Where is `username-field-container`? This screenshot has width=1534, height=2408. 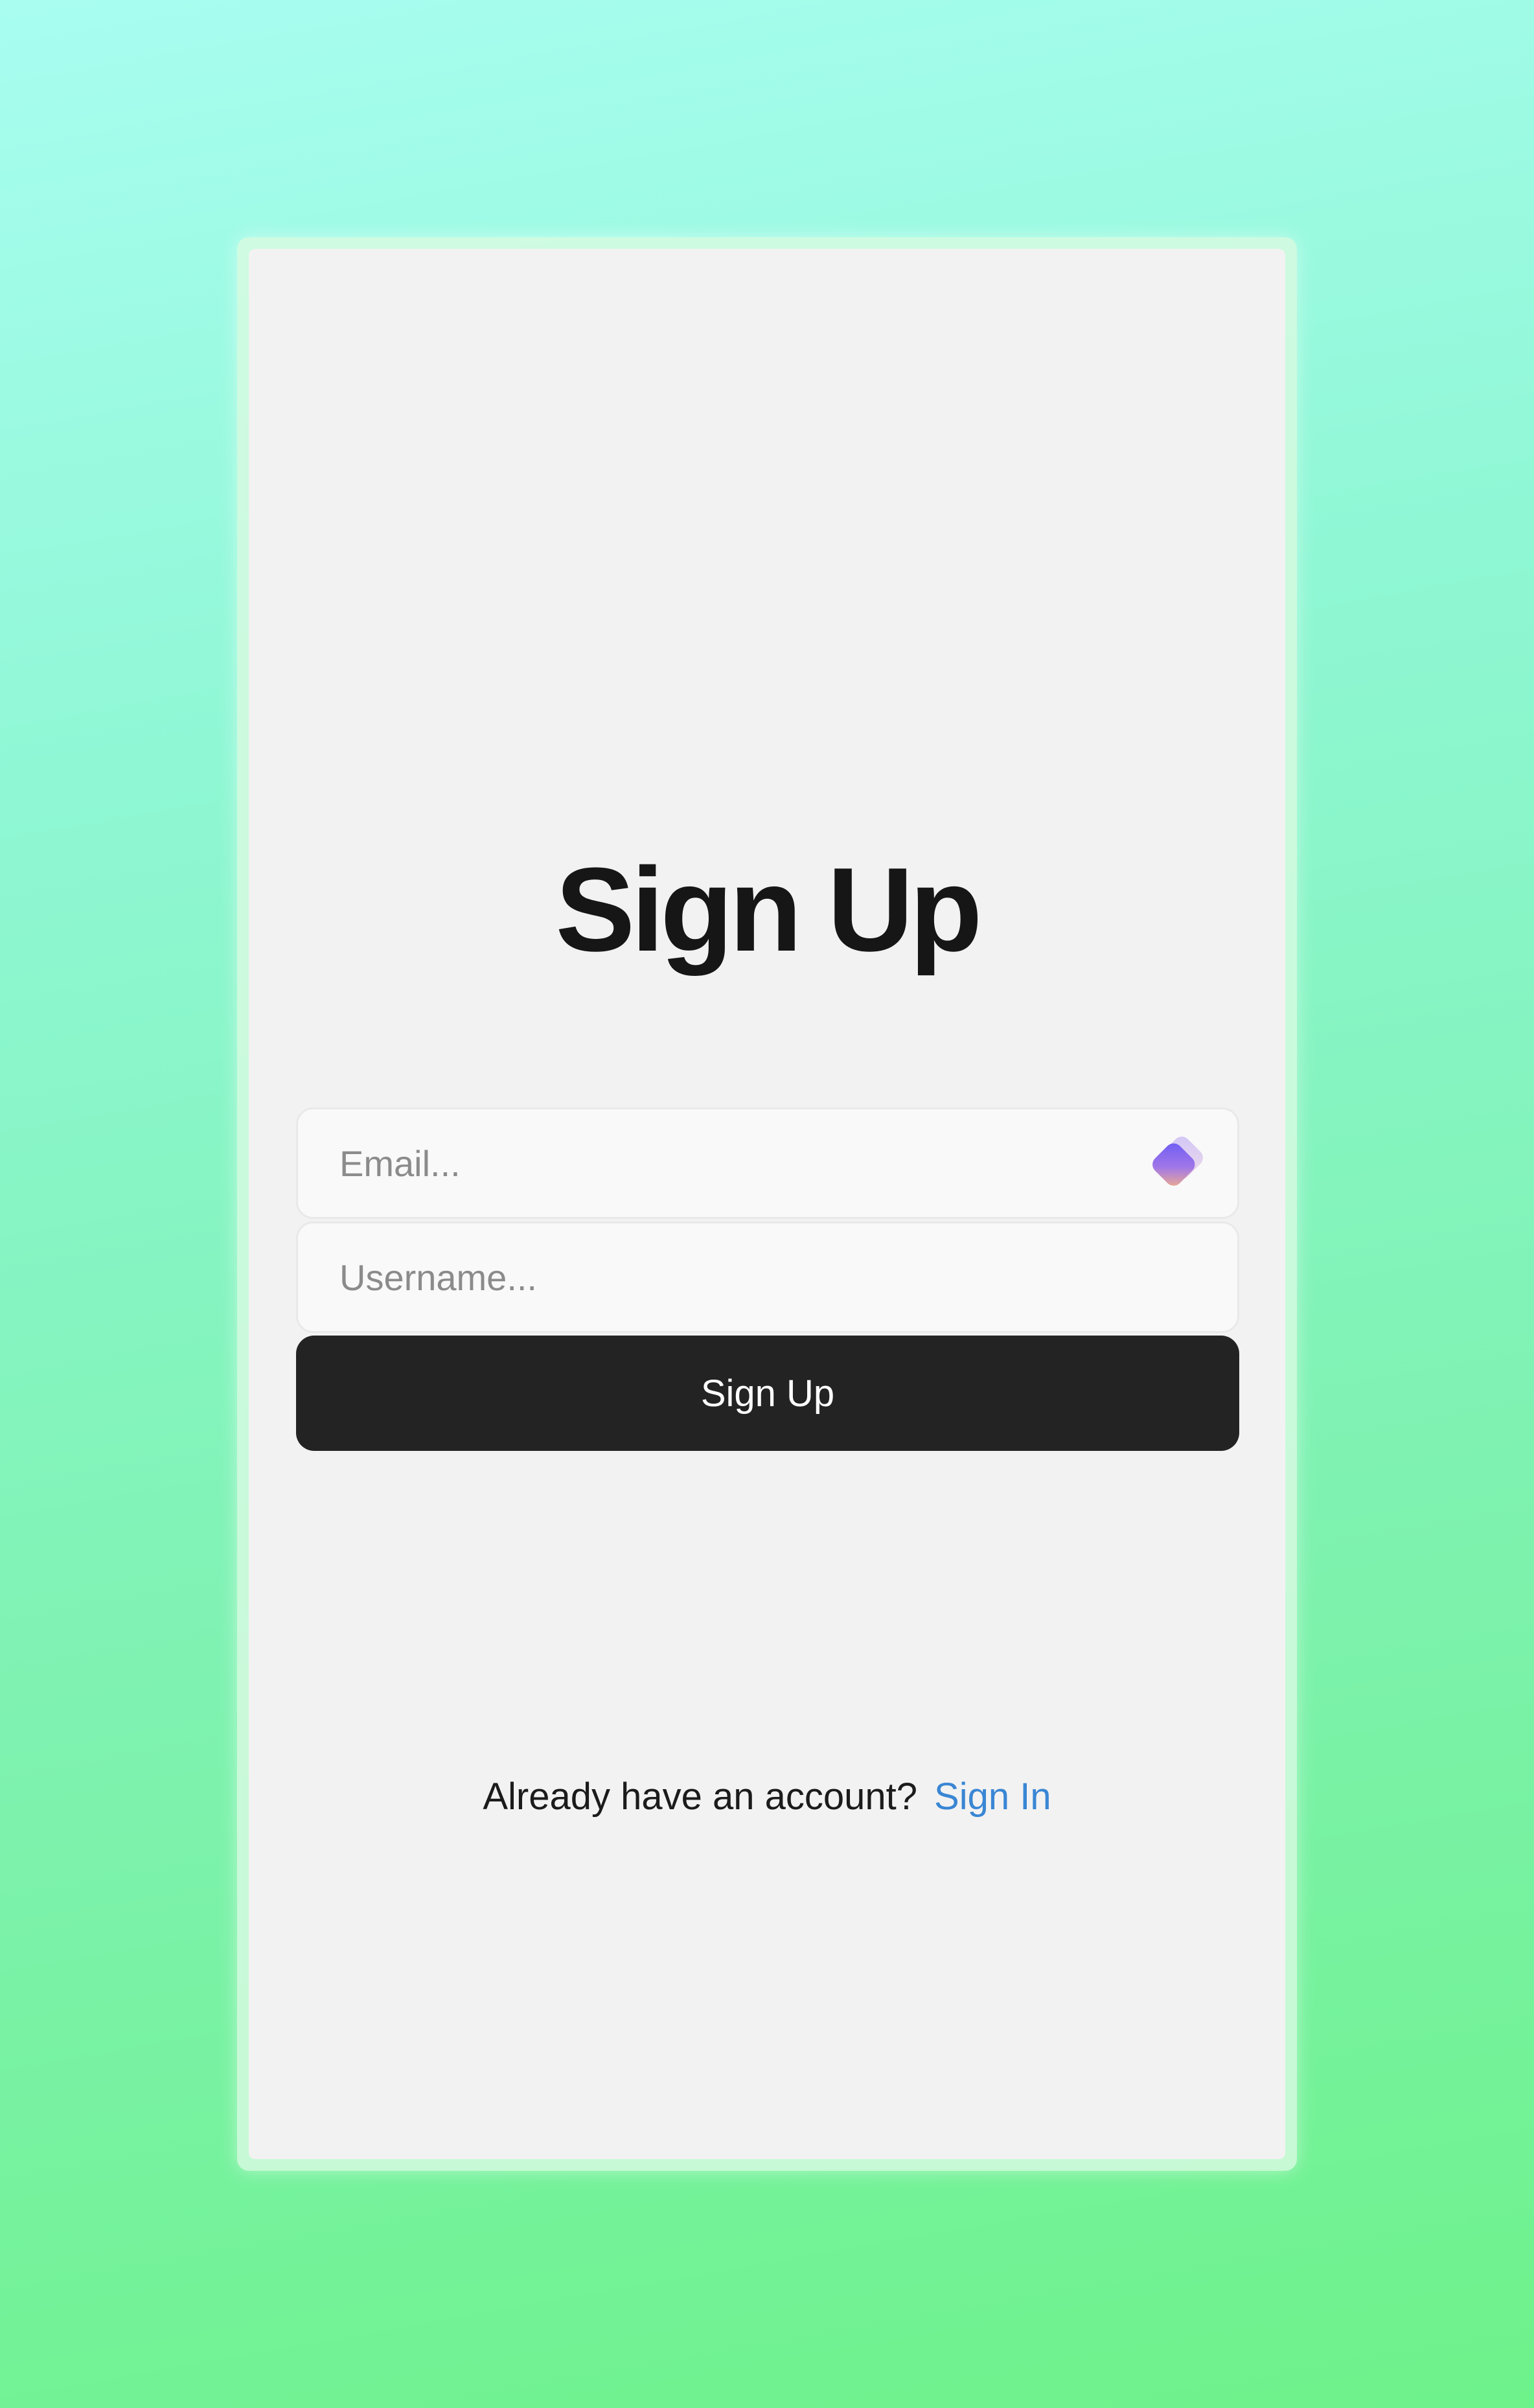
username-field-container is located at coordinates (767, 1277).